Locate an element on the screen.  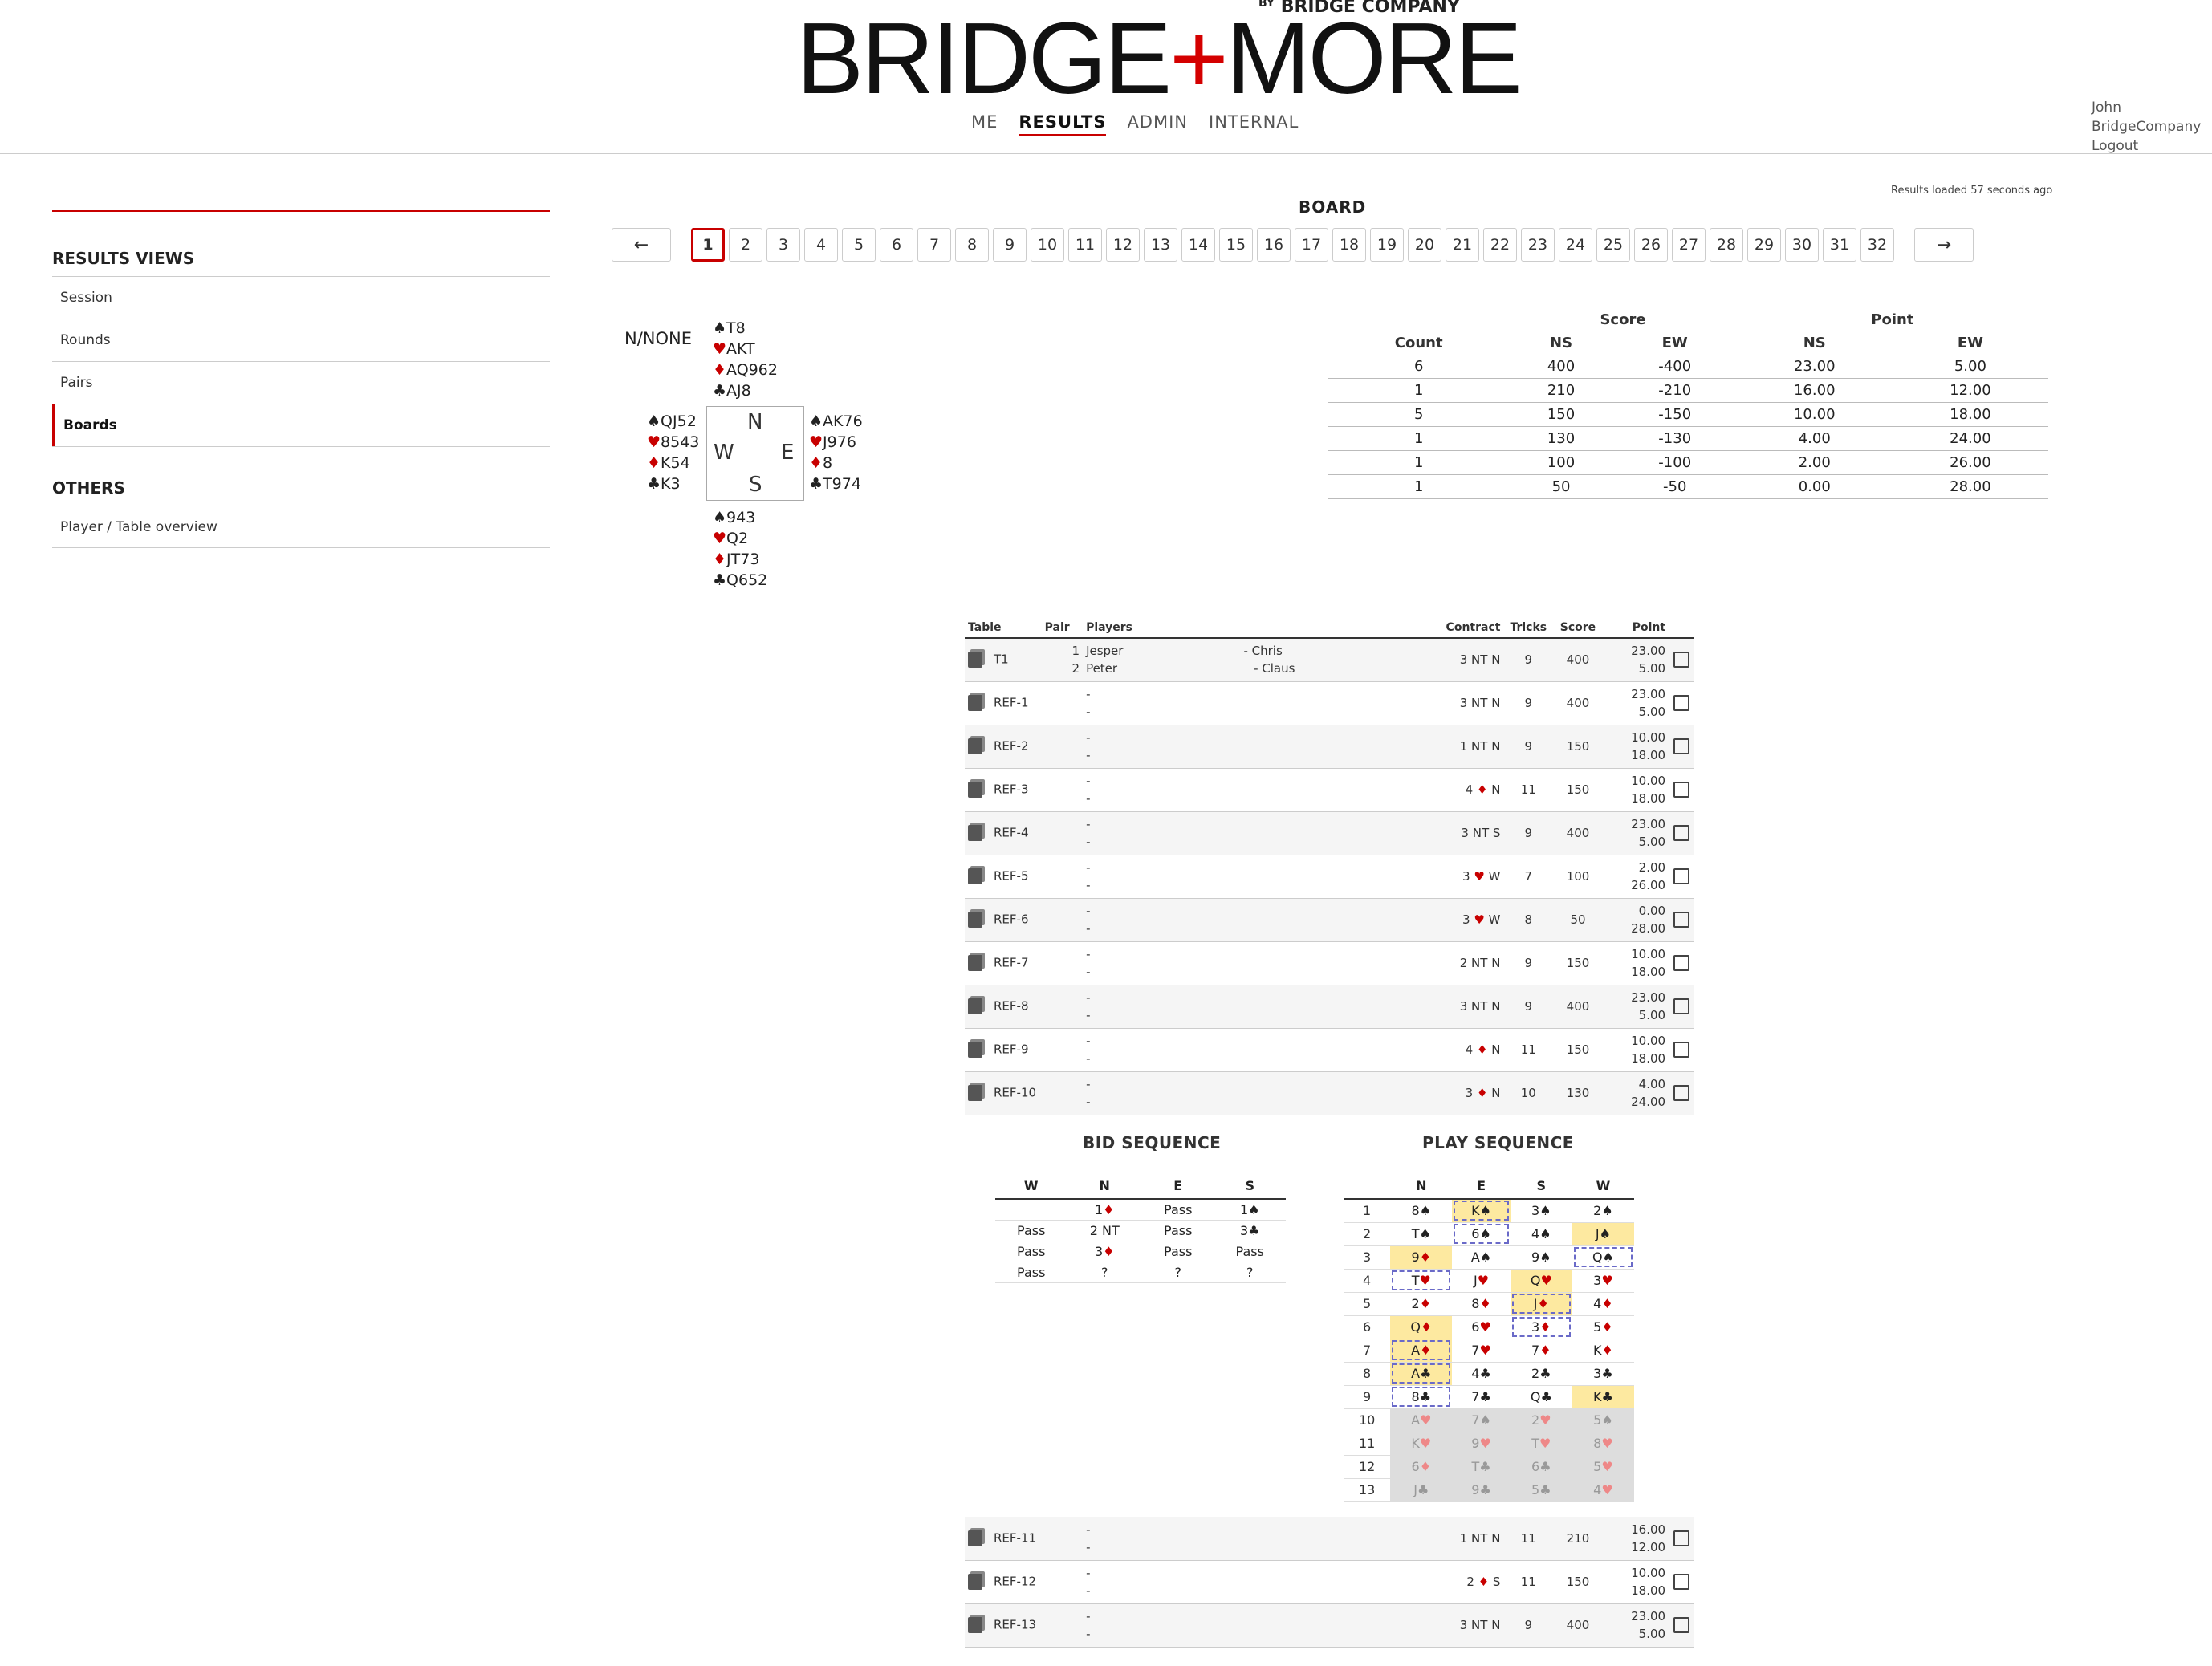
play-row: 7 A♦ 7♥ 7♦ K♦ is located at coordinates (1489, 1351).